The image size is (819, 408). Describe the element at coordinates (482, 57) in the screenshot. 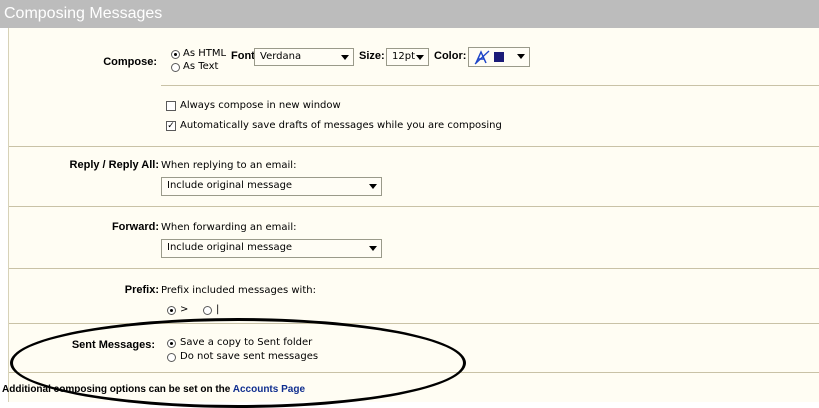

I see `text-color-icon` at that location.